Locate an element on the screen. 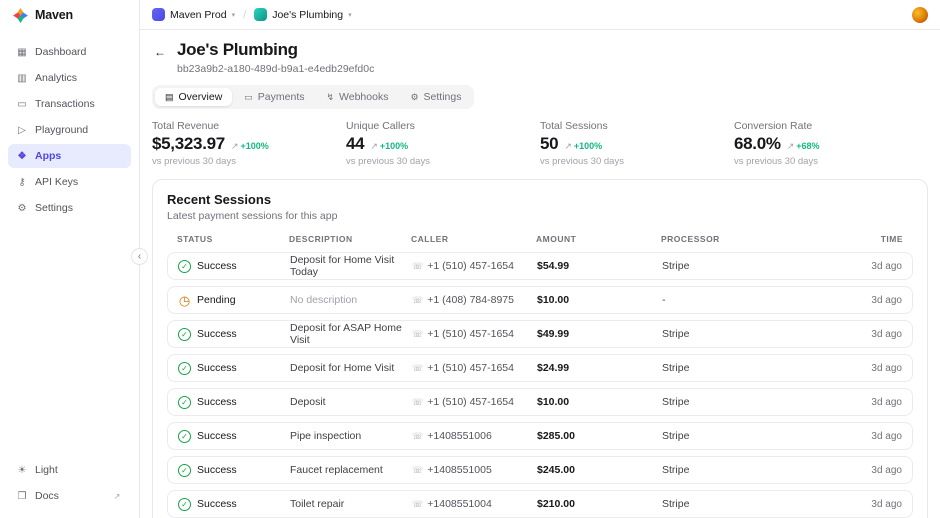 The image size is (940, 518). sidebar-item-label: Analytics is located at coordinates (56, 78).